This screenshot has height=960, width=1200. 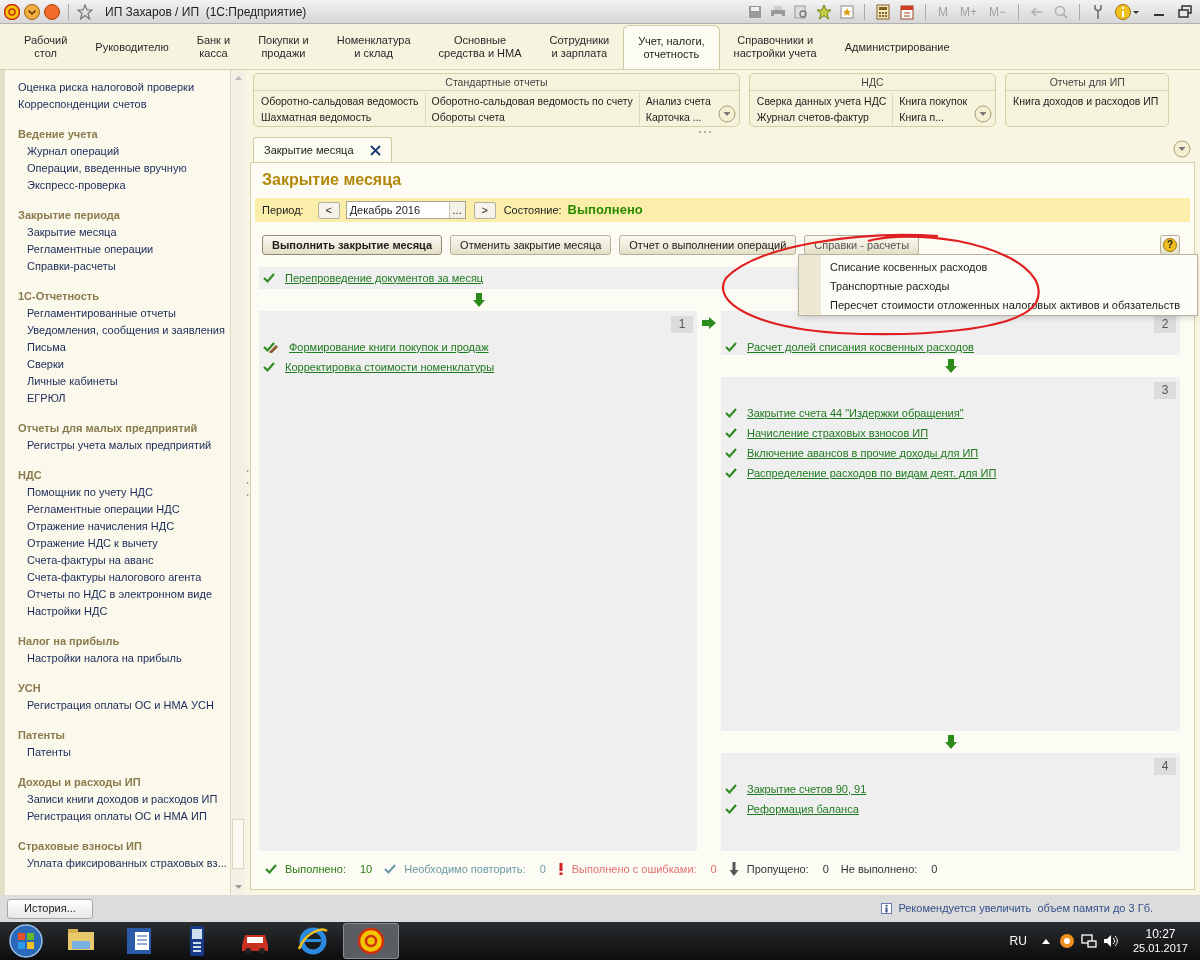 I want to click on command-link: Книга покупок, so click(x=933, y=101).